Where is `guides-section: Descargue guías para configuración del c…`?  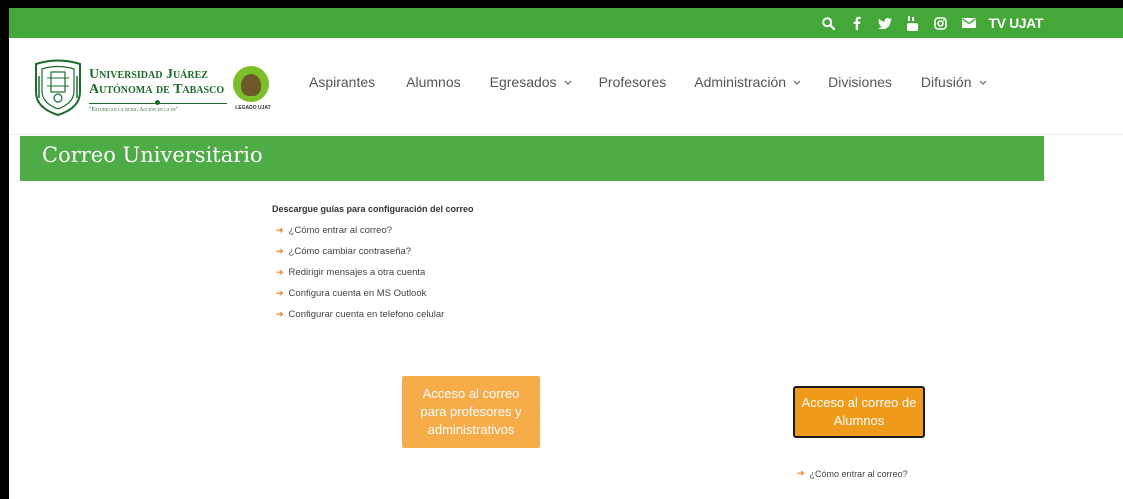
guides-section: Descargue guías para configuración del c… is located at coordinates (373, 267).